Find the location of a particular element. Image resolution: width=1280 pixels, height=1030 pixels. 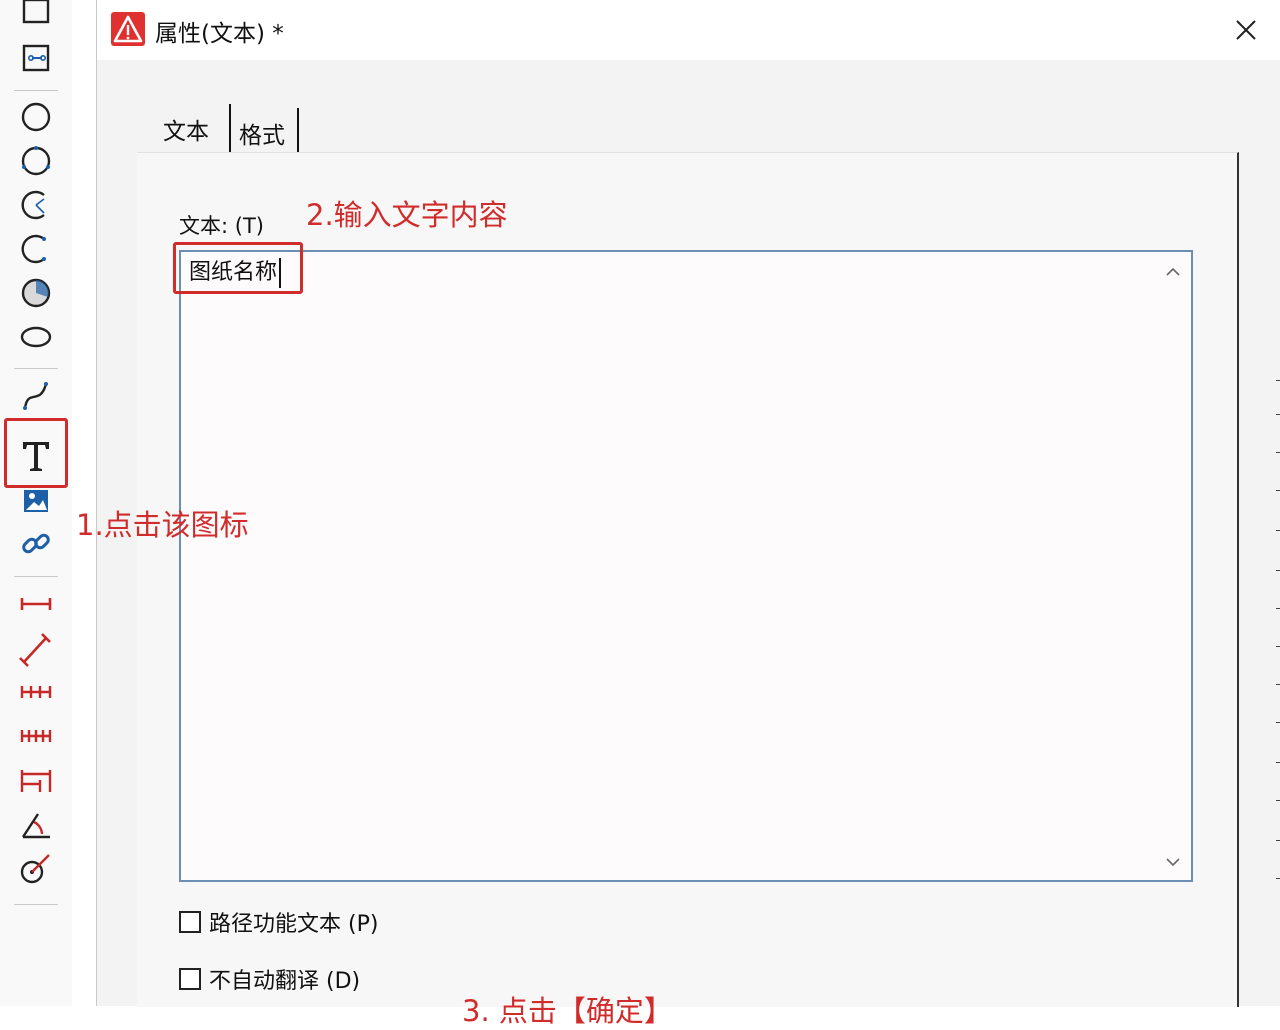

link-icon is located at coordinates (36, 544).